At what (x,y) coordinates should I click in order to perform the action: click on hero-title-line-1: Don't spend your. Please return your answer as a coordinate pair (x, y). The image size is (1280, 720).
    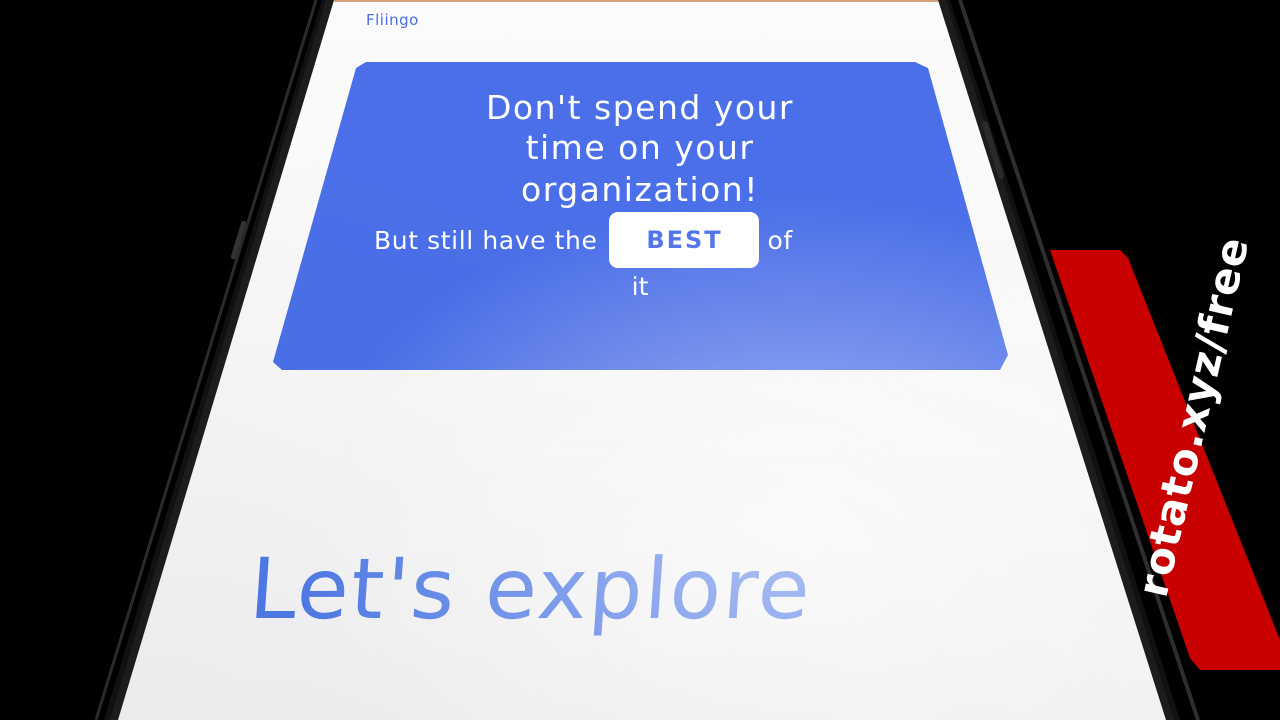
    Looking at the image, I should click on (639, 107).